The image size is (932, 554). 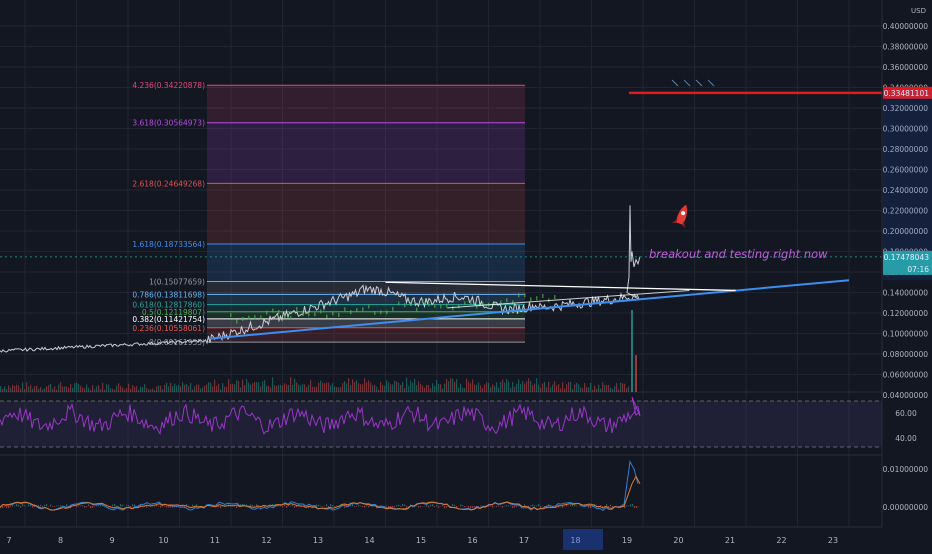 What do you see at coordinates (168, 123) in the screenshot?
I see `fib-level-label: 3.618(0.30564973)` at bounding box center [168, 123].